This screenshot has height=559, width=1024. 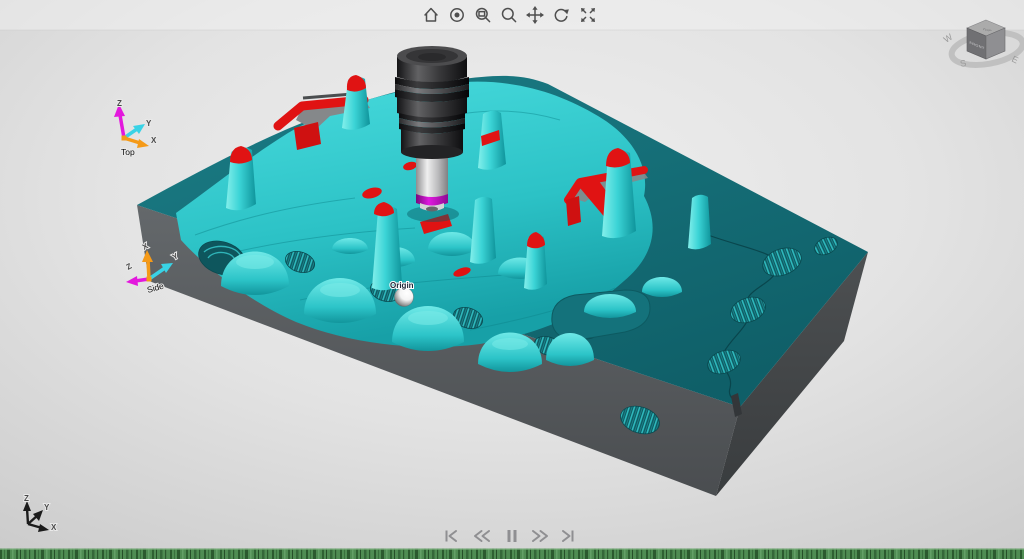 What do you see at coordinates (154, 140) in the screenshot?
I see `triad-top-x-label: X` at bounding box center [154, 140].